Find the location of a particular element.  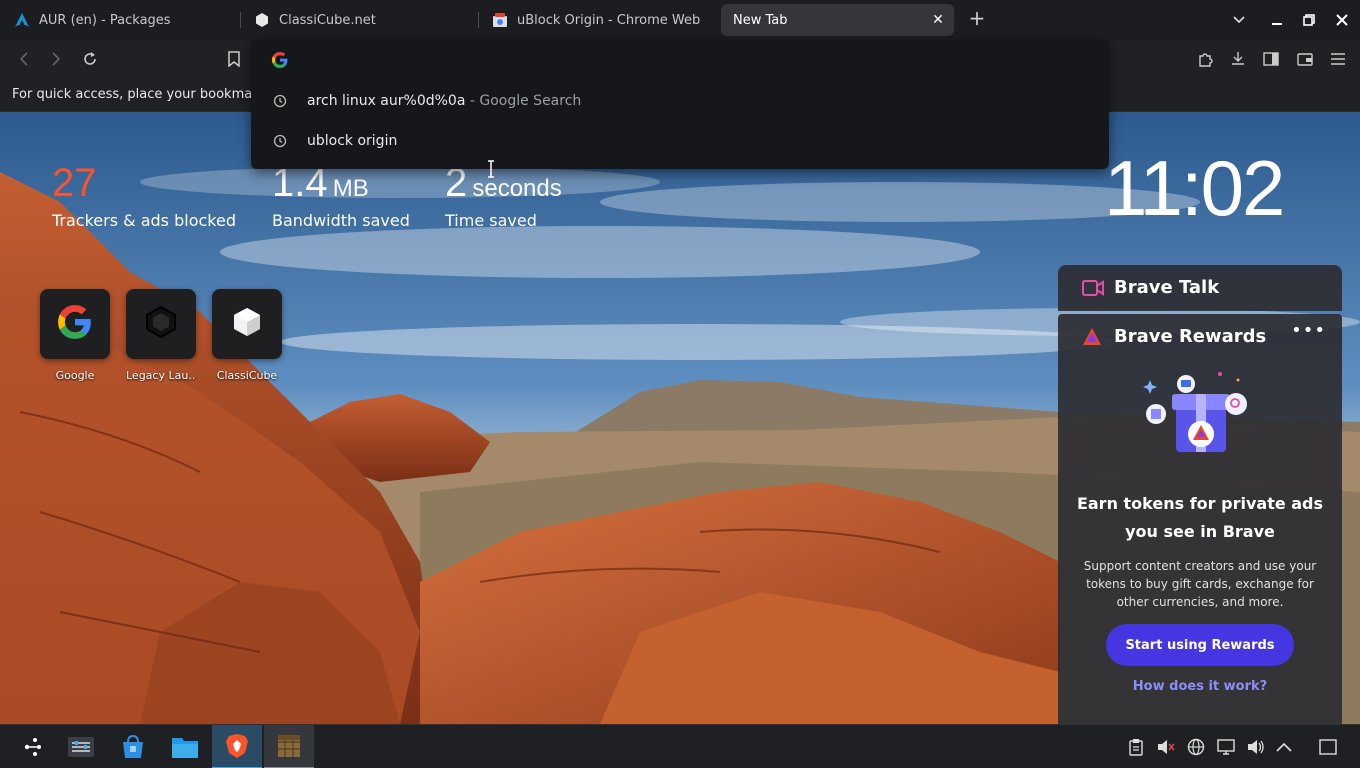

tab-classicube: ClassiCube.net is located at coordinates (359, 20).